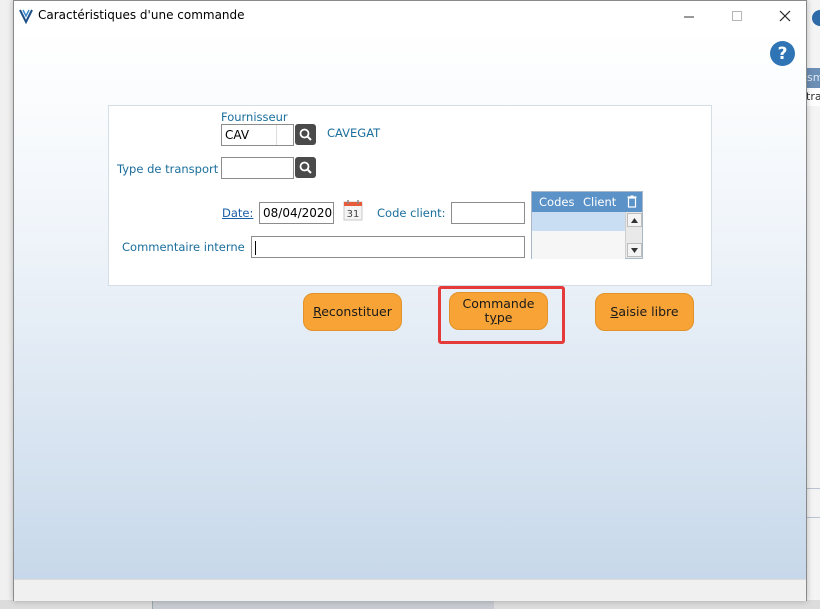 This screenshot has width=820, height=609. Describe the element at coordinates (141, 15) in the screenshot. I see `window-title: Caractéristiques d'une commande` at that location.